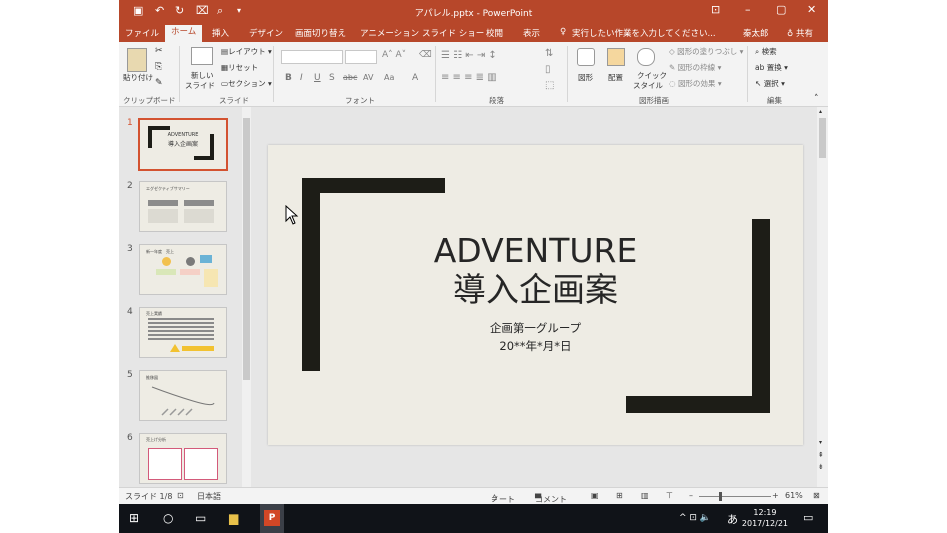  What do you see at coordinates (811, 9) in the screenshot?
I see `close-button: ✕` at bounding box center [811, 9].